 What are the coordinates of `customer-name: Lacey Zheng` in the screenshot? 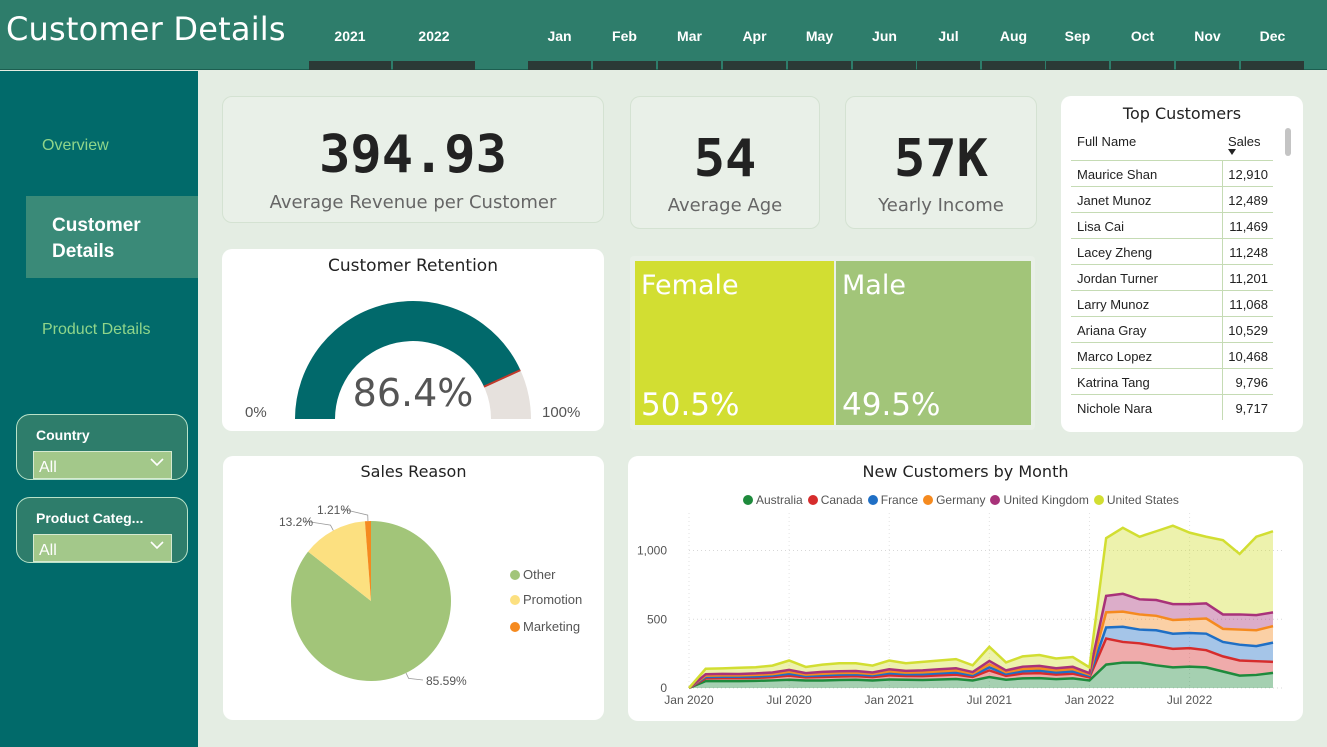 It's located at (1115, 252).